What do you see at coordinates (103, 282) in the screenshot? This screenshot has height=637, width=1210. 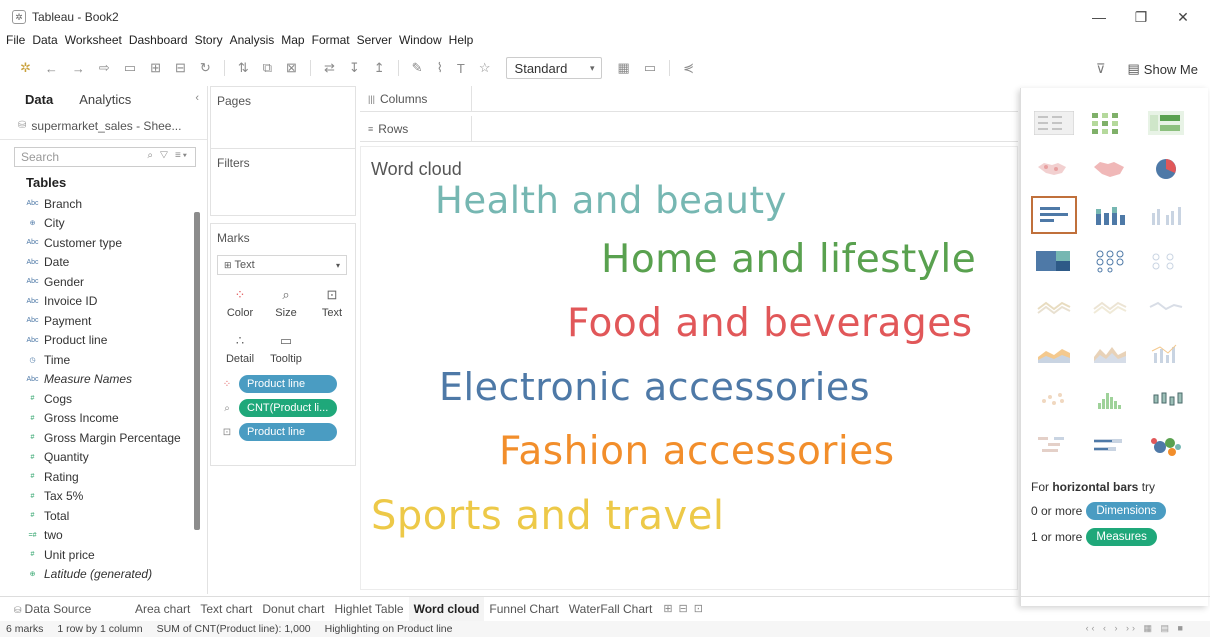 I see `field-item: Abc Gender` at bounding box center [103, 282].